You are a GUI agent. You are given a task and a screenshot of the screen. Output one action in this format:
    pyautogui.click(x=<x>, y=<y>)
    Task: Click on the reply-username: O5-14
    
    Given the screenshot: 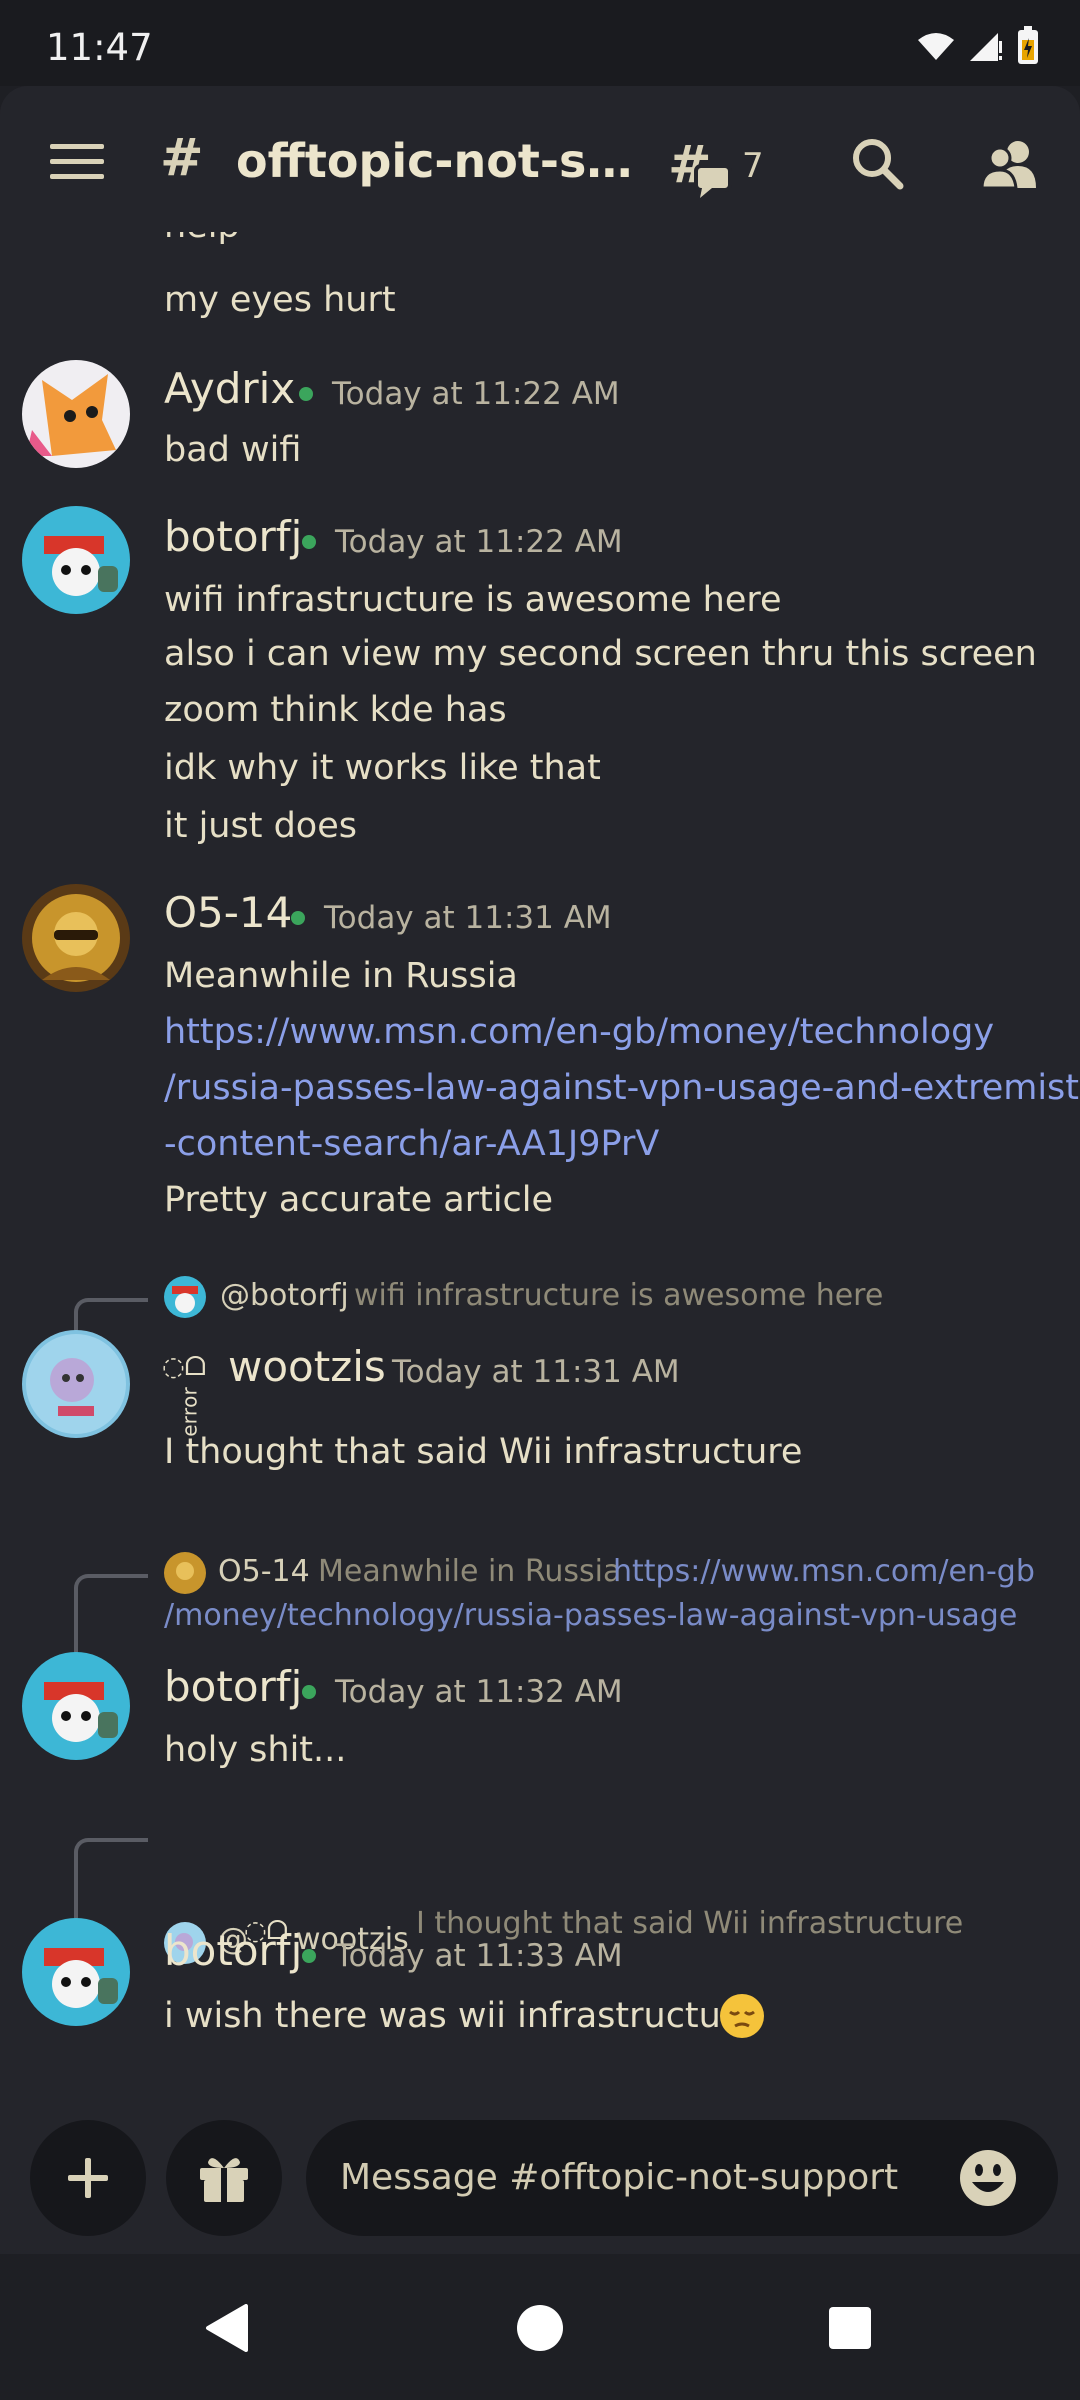 What is the action you would take?
    pyautogui.click(x=264, y=1571)
    